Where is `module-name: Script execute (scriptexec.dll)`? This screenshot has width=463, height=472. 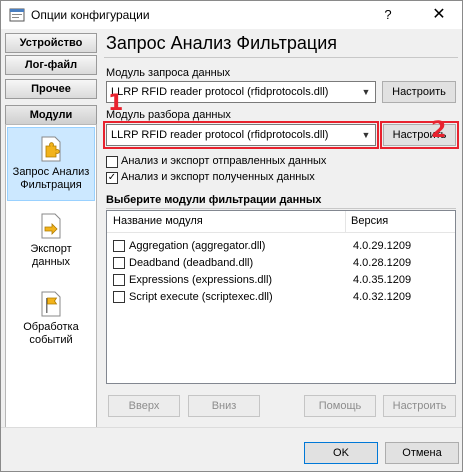 module-name: Script execute (scriptexec.dll) is located at coordinates (201, 297).